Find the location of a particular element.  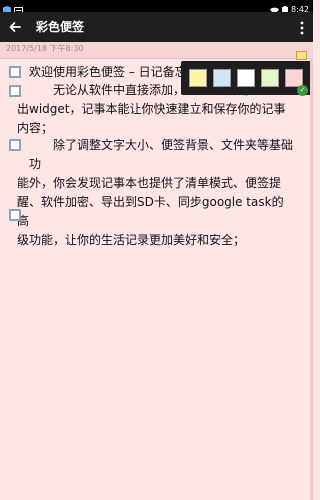

more-vert-icon is located at coordinates (302, 28).